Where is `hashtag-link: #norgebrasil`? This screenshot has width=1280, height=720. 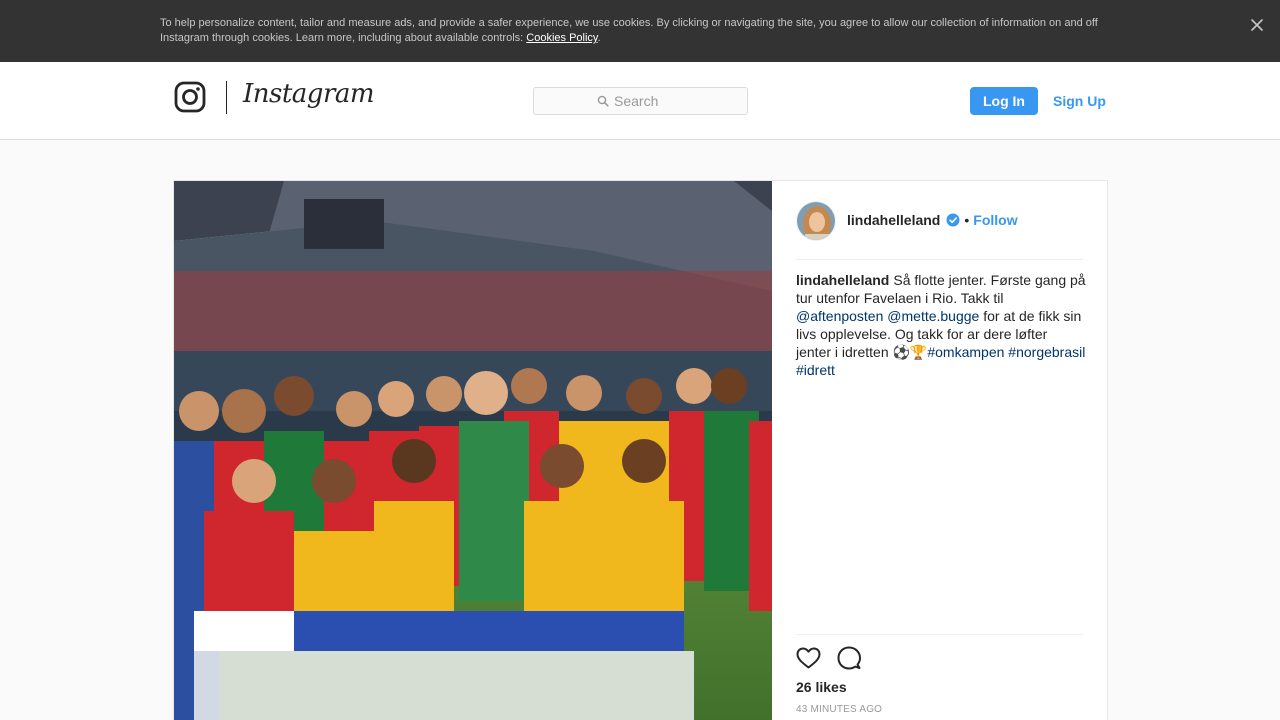
hashtag-link: #norgebrasil is located at coordinates (1046, 352).